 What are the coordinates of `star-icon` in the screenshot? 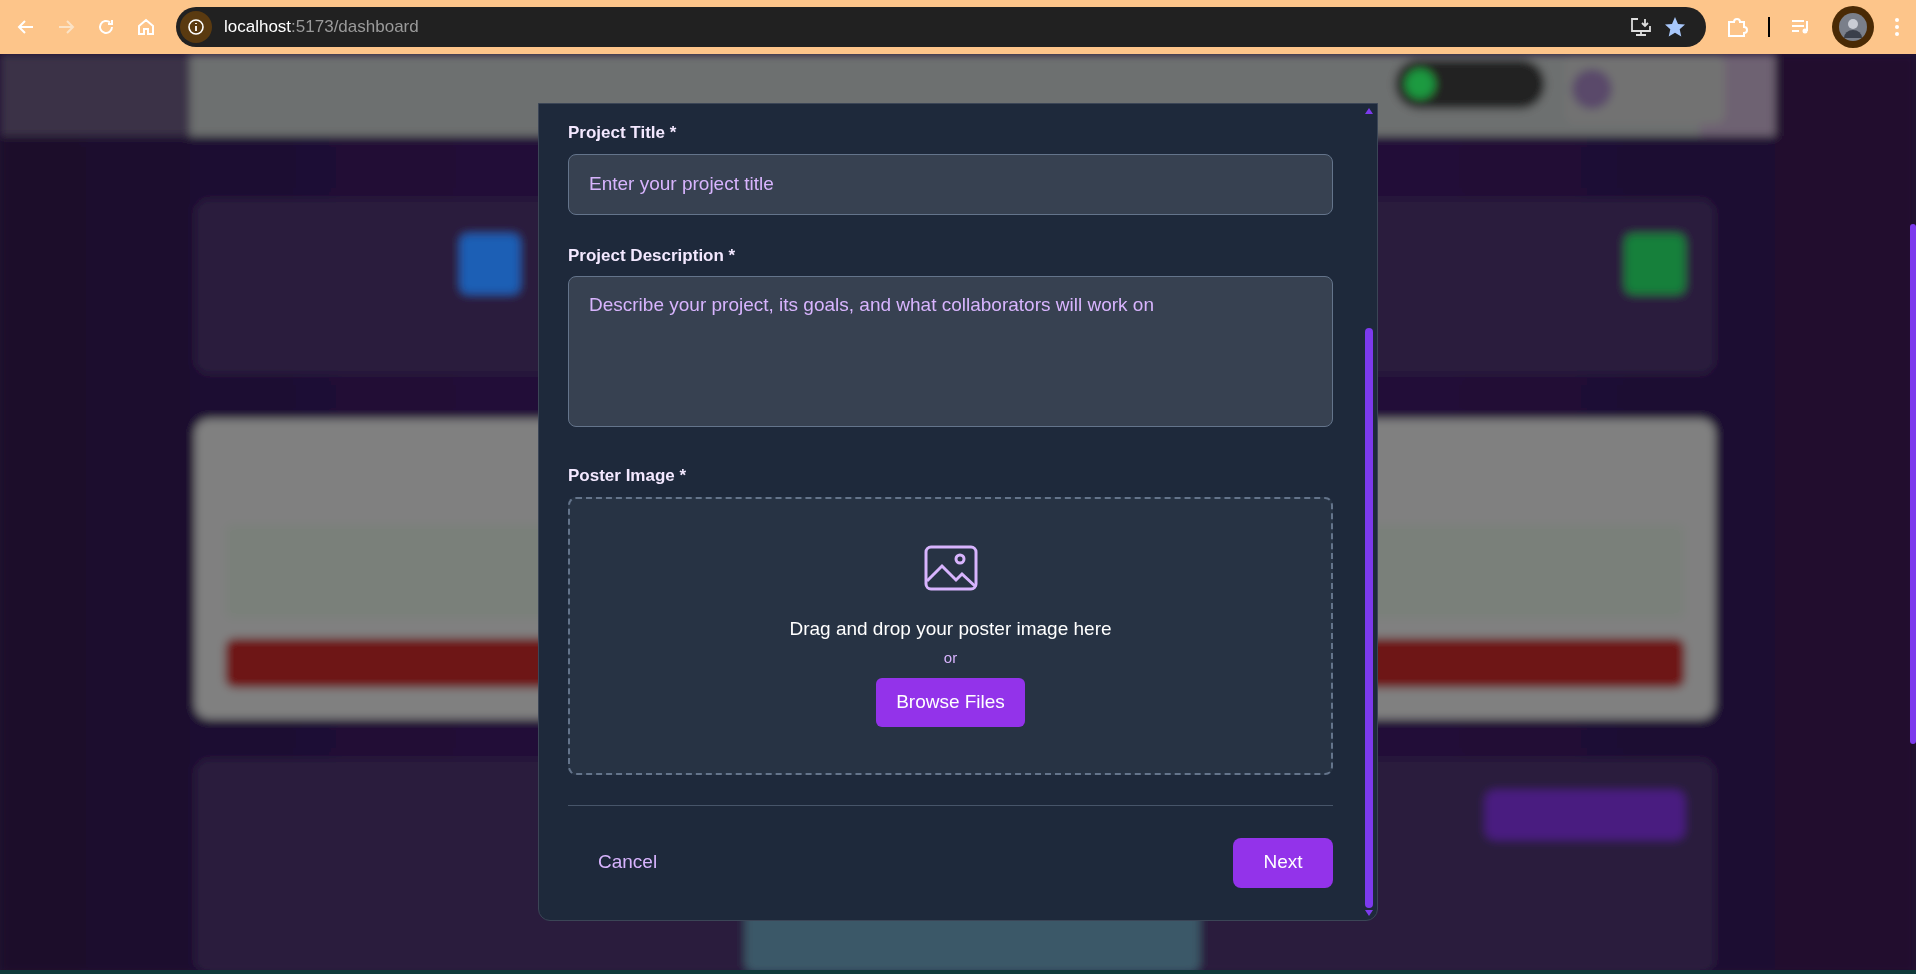 It's located at (1675, 27).